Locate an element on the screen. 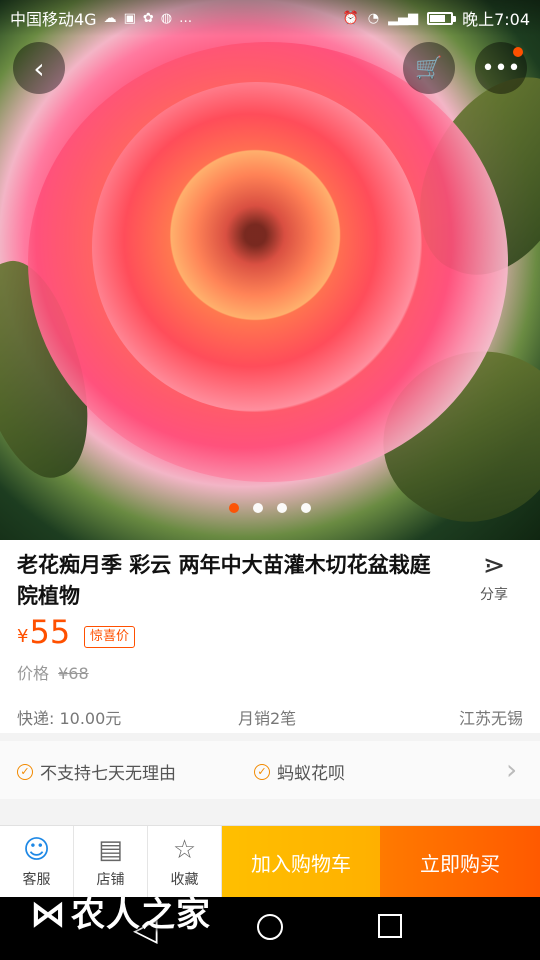 The image size is (540, 960). store-icon: ▤ is located at coordinates (110, 849).